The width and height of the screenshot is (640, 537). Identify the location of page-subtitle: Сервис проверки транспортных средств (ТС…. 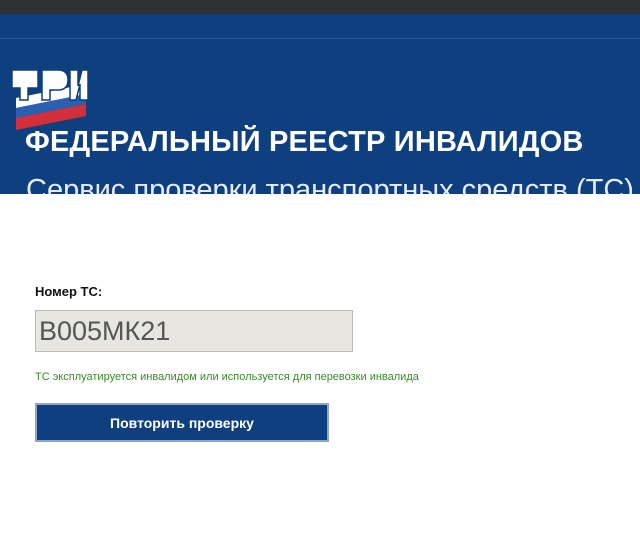
(330, 184).